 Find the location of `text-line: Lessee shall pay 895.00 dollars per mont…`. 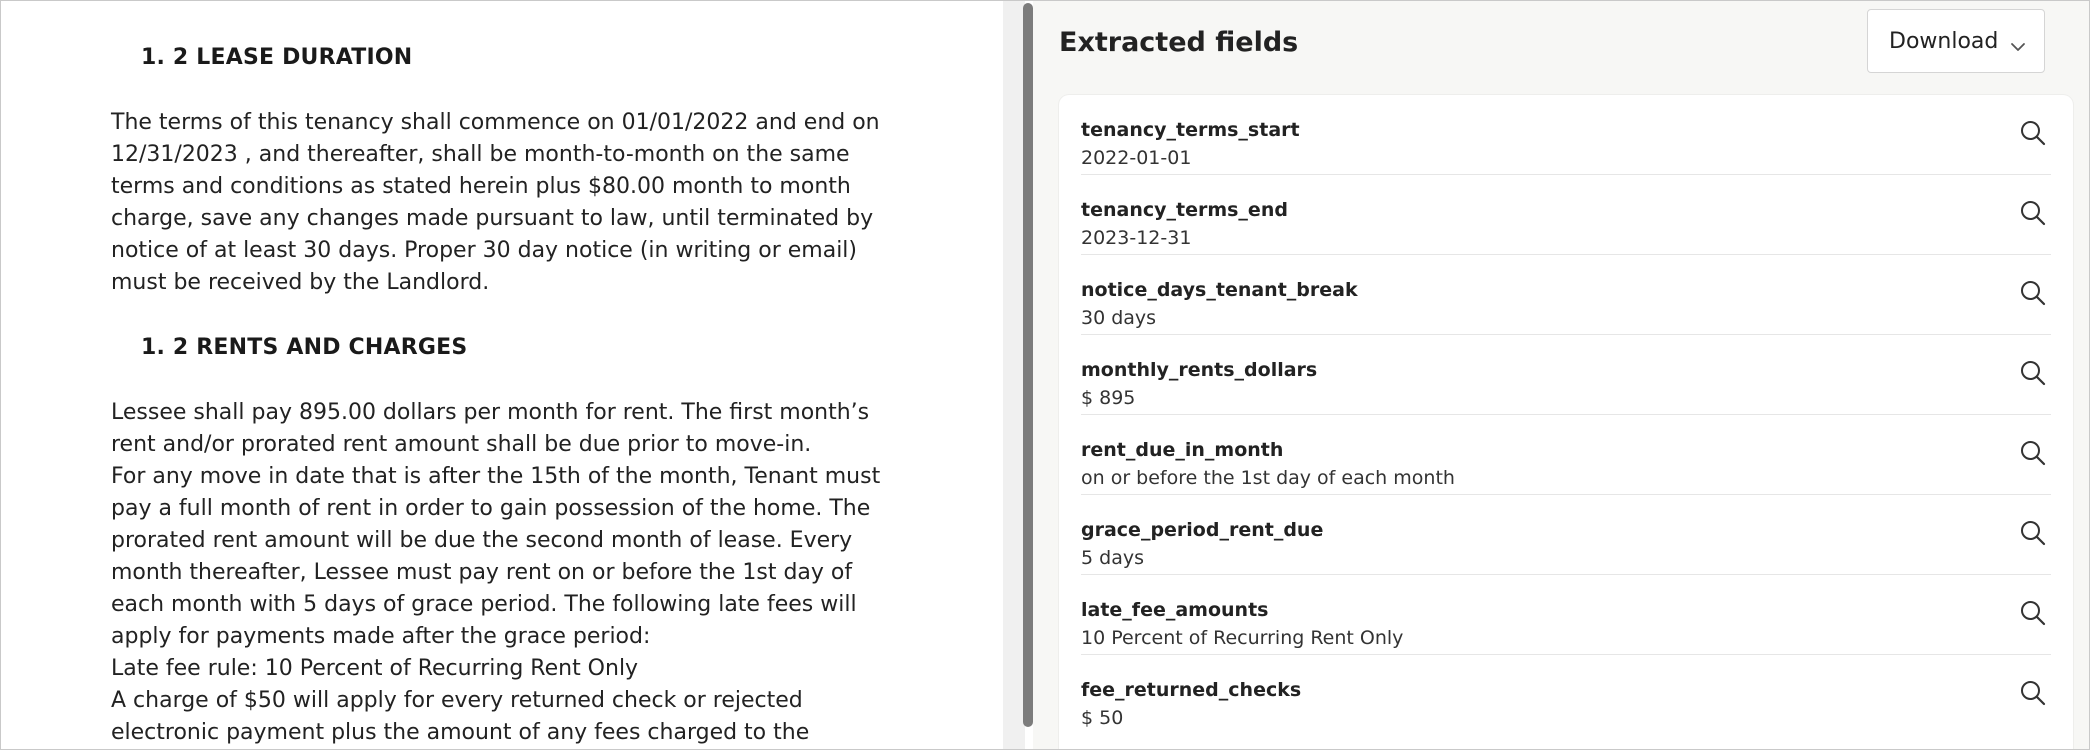

text-line: Lessee shall pay 895.00 dollars per mont… is located at coordinates (490, 412).